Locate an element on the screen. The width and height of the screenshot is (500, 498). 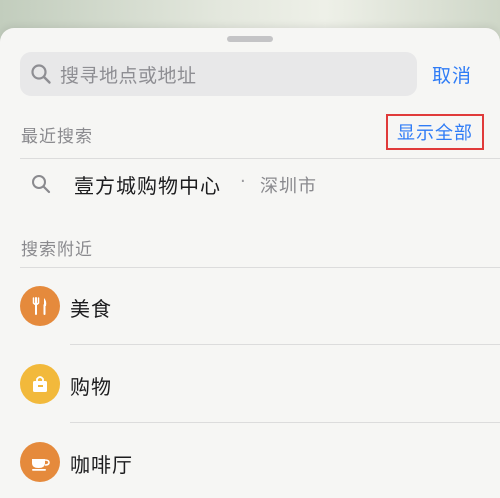
show-all-label: 显示全部 is located at coordinates (435, 133).